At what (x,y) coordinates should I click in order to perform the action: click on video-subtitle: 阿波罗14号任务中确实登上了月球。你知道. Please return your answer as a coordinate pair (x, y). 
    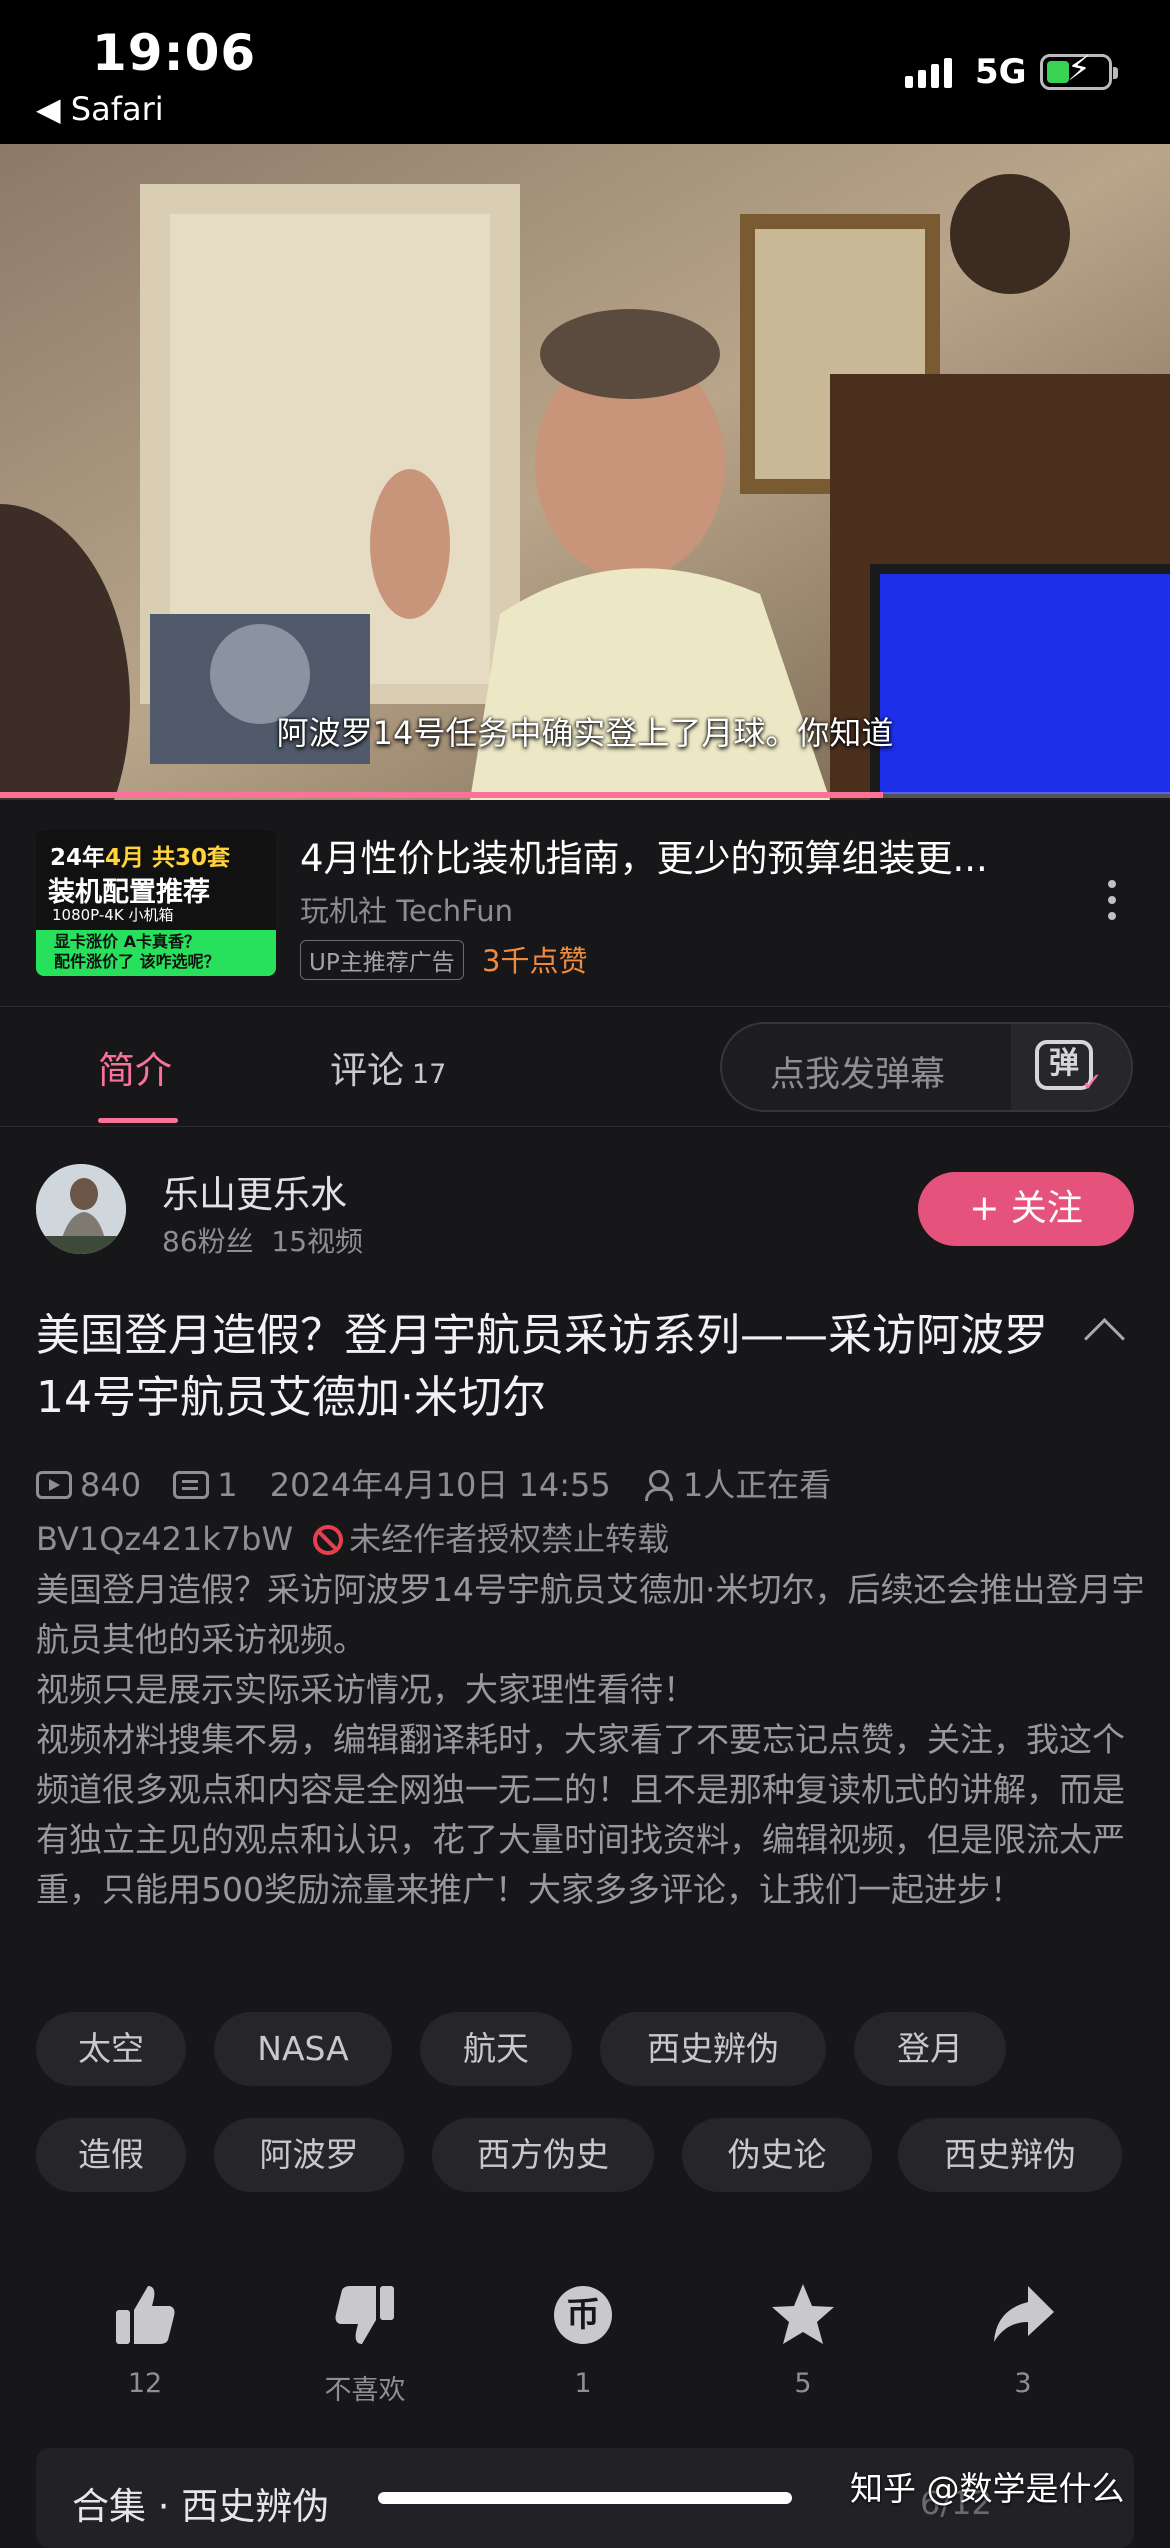
    Looking at the image, I should click on (585, 733).